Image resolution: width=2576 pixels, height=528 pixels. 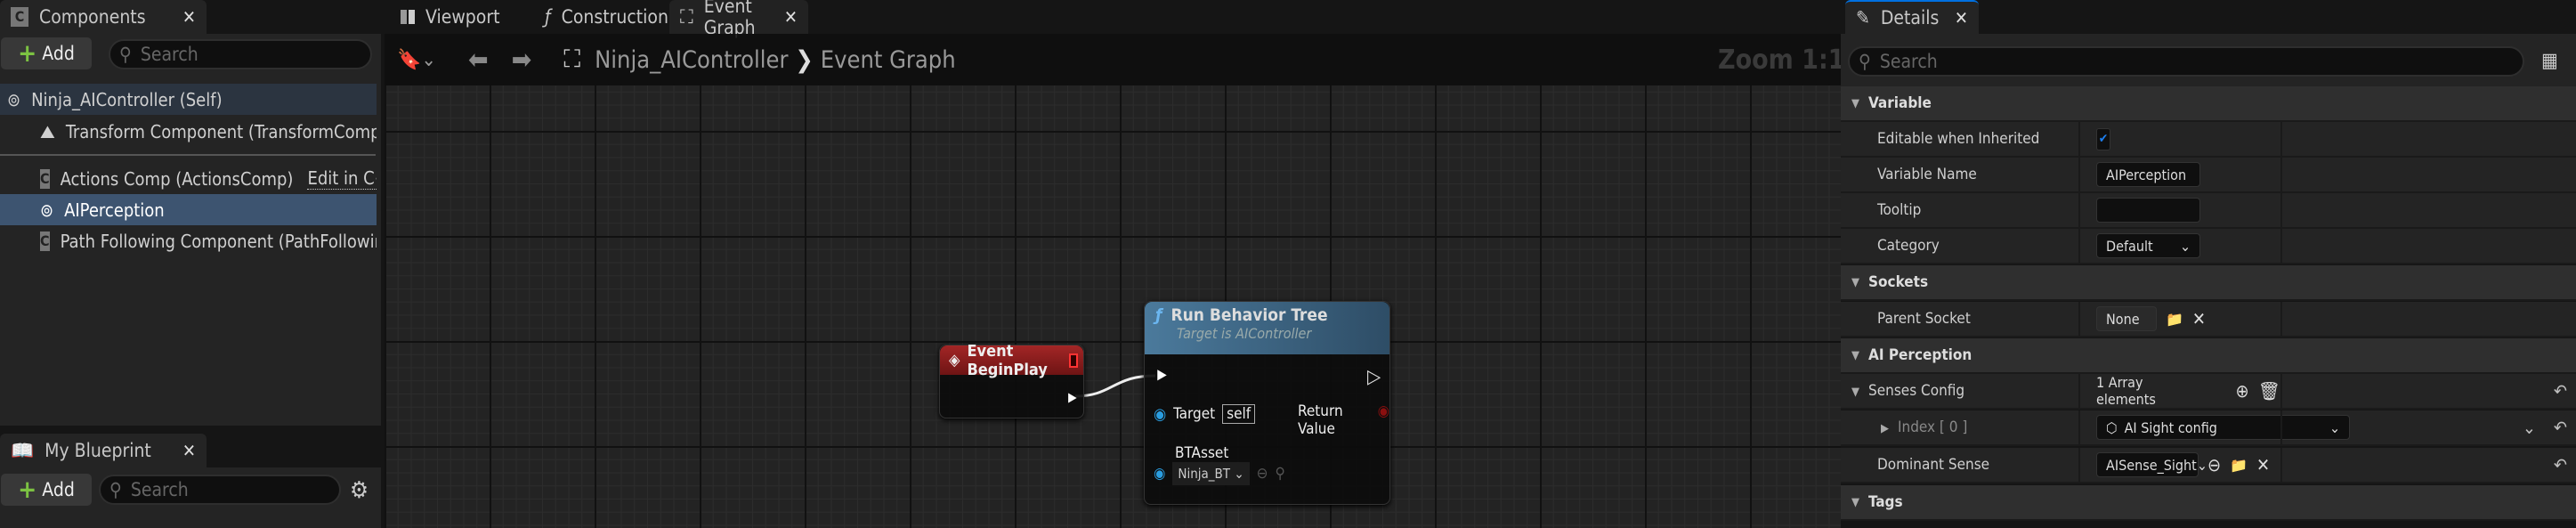 What do you see at coordinates (2208, 319) in the screenshot?
I see `row-parent-socket: Parent Socket None 📁 ✕` at bounding box center [2208, 319].